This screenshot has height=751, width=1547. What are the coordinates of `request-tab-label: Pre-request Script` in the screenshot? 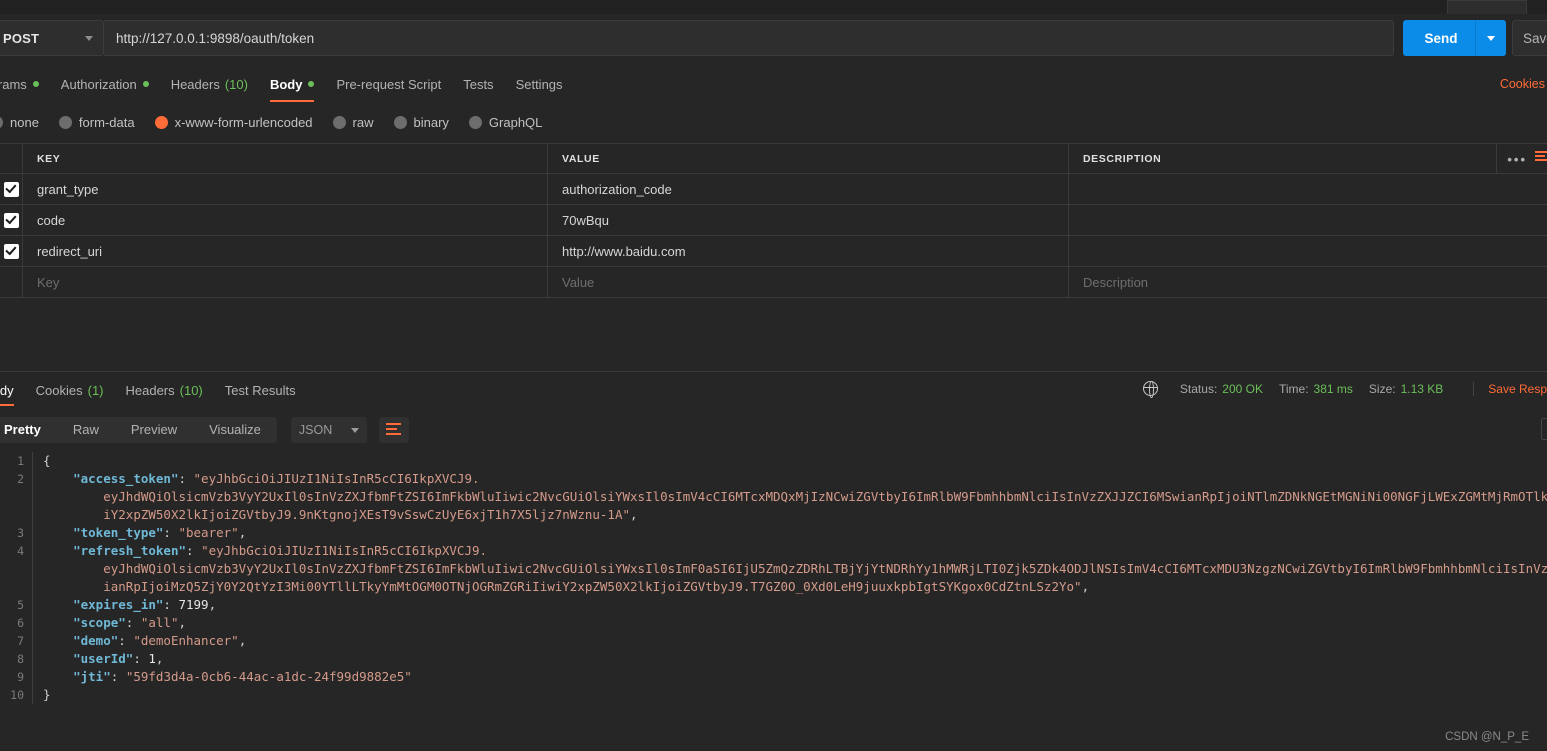 It's located at (389, 84).